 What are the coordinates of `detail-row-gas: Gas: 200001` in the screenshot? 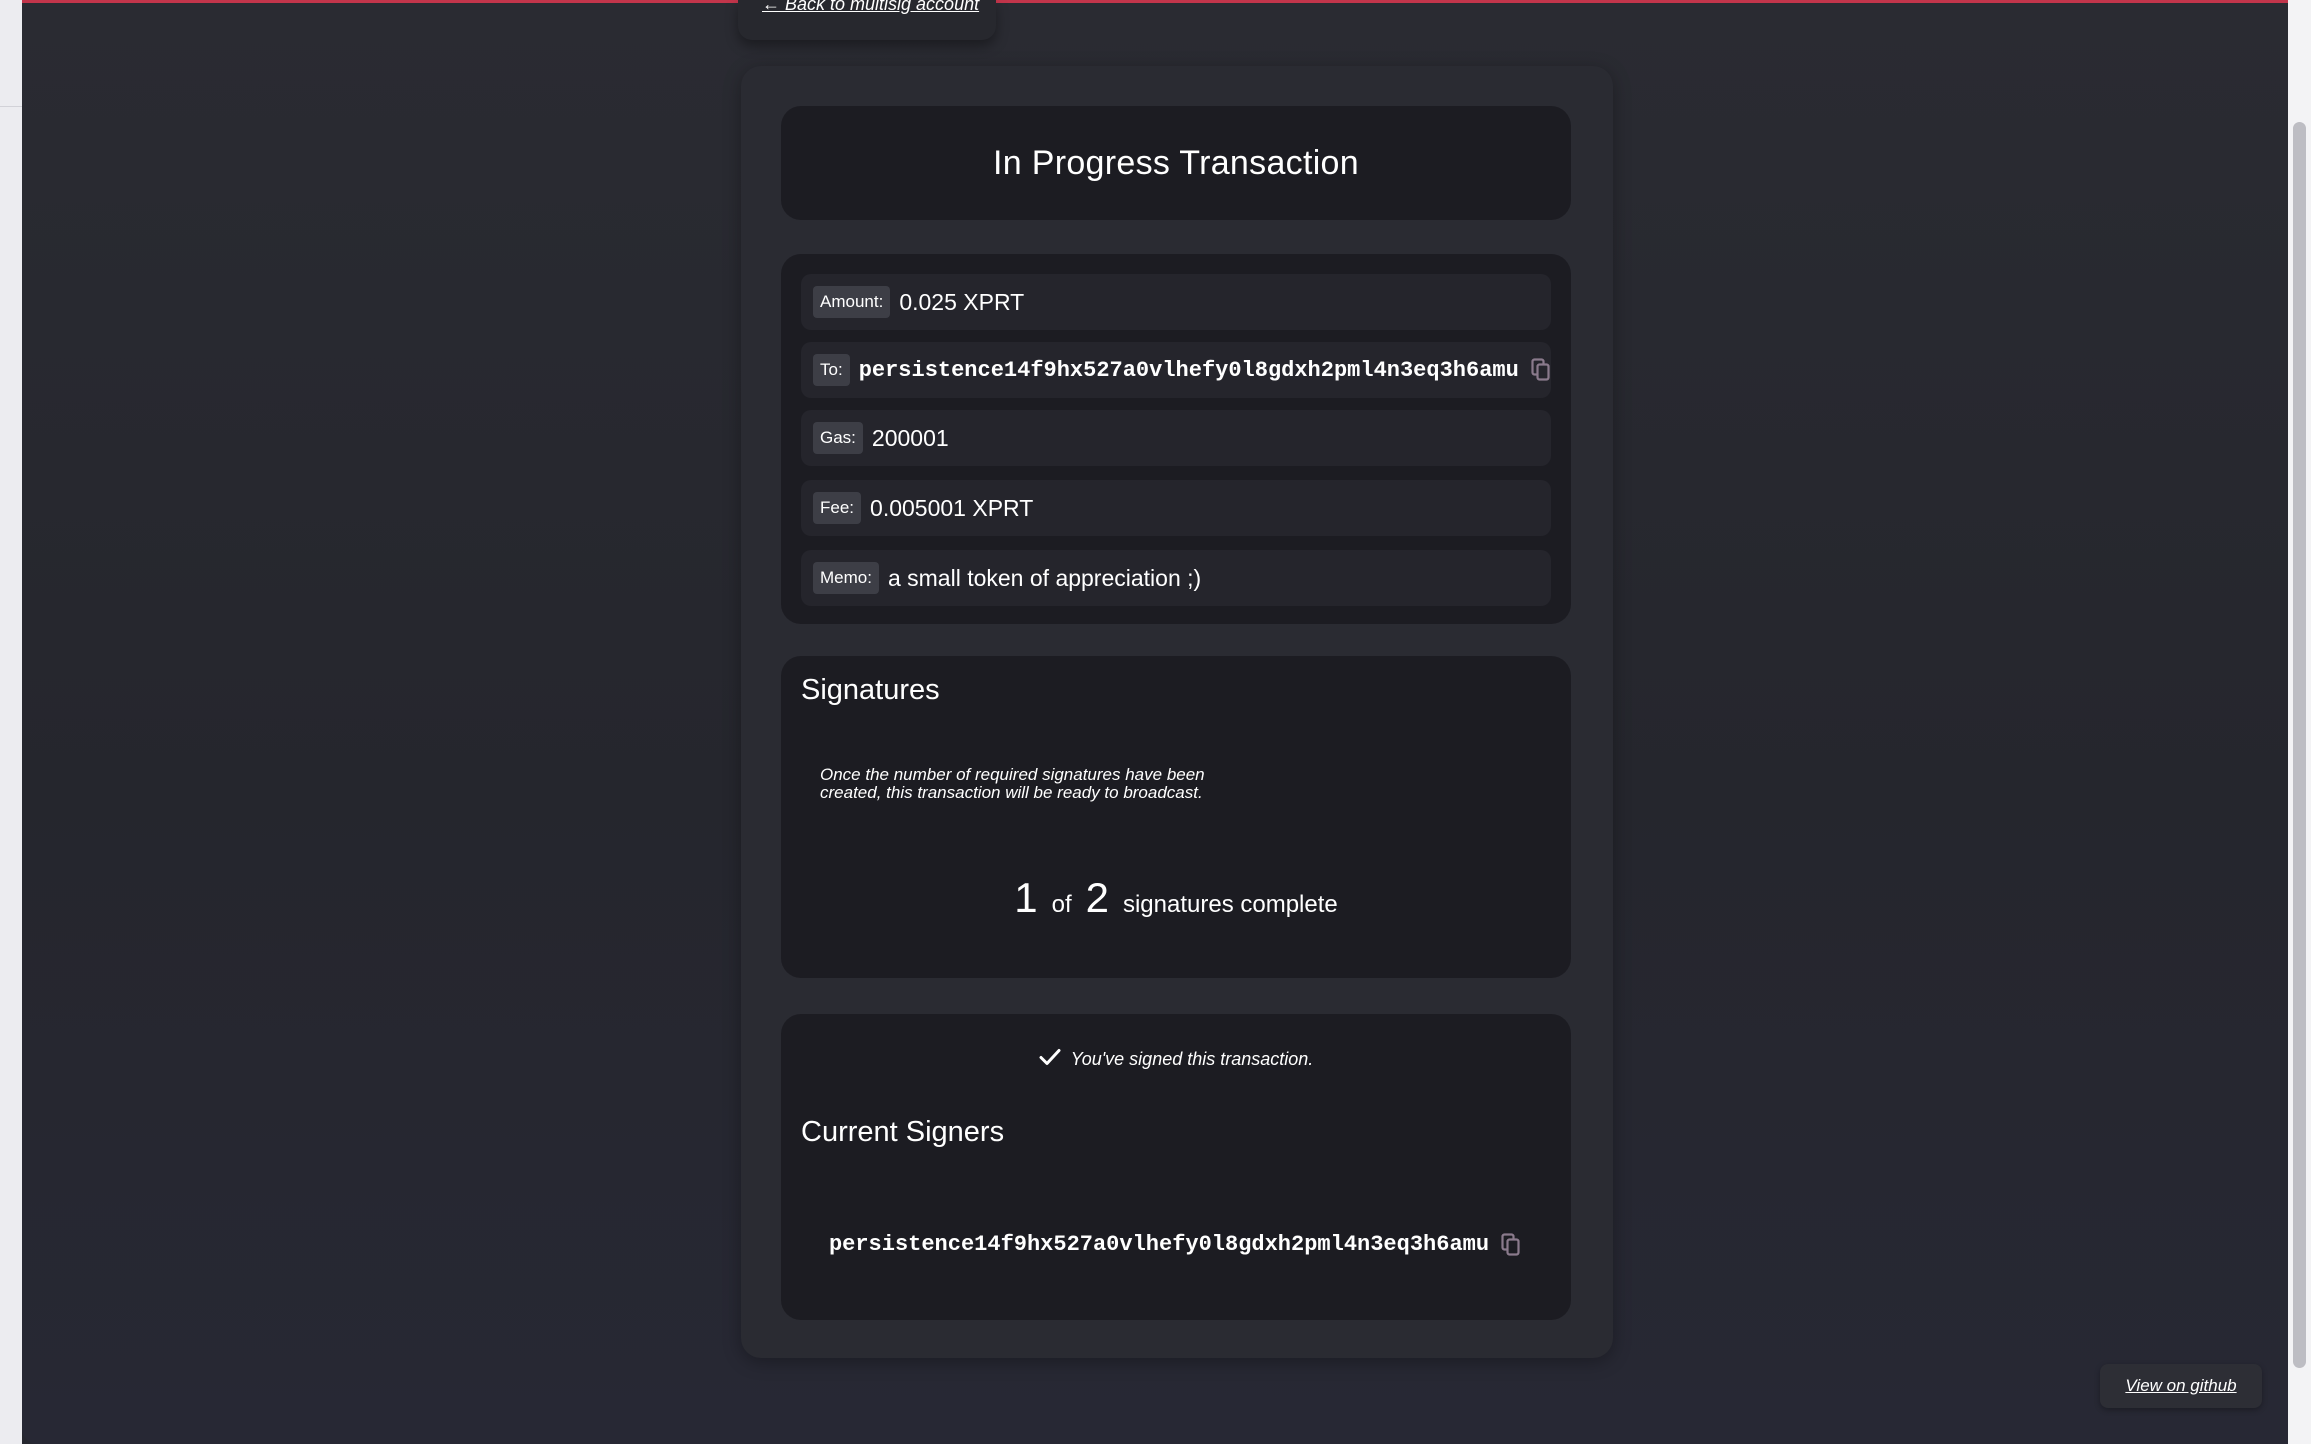 It's located at (1176, 438).